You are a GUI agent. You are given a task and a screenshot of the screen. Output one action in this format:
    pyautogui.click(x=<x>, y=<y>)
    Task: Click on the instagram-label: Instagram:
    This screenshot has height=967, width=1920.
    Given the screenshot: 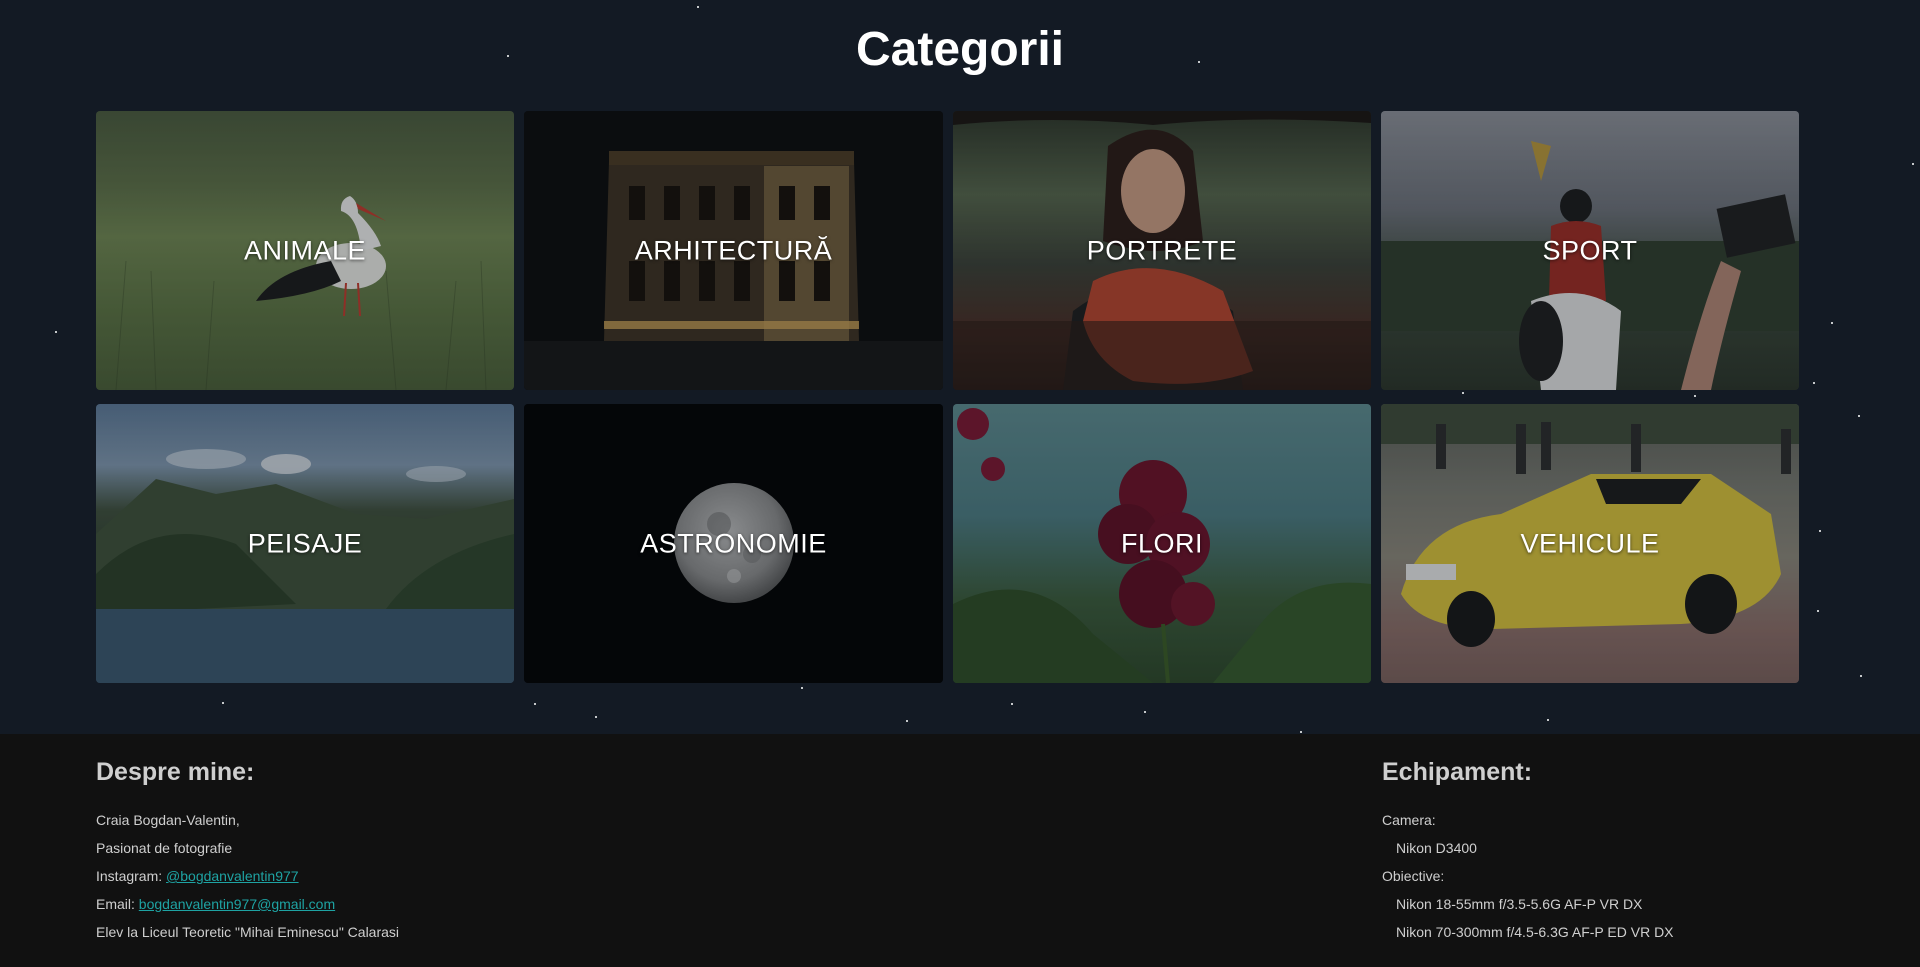 What is the action you would take?
    pyautogui.click(x=129, y=876)
    